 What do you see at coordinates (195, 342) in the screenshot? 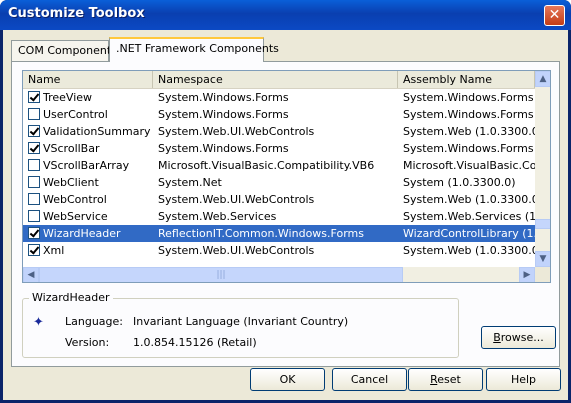
I see `version-value: 1.0.854.15126 (Retail)` at bounding box center [195, 342].